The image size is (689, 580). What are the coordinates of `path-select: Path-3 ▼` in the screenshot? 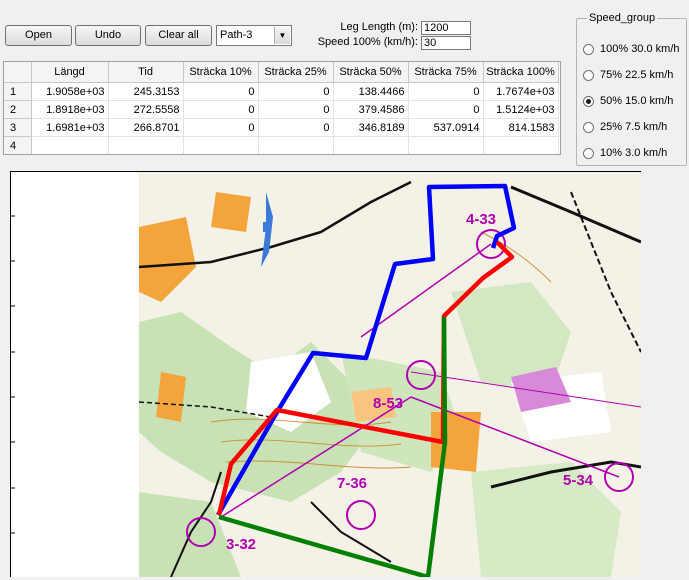 It's located at (254, 35).